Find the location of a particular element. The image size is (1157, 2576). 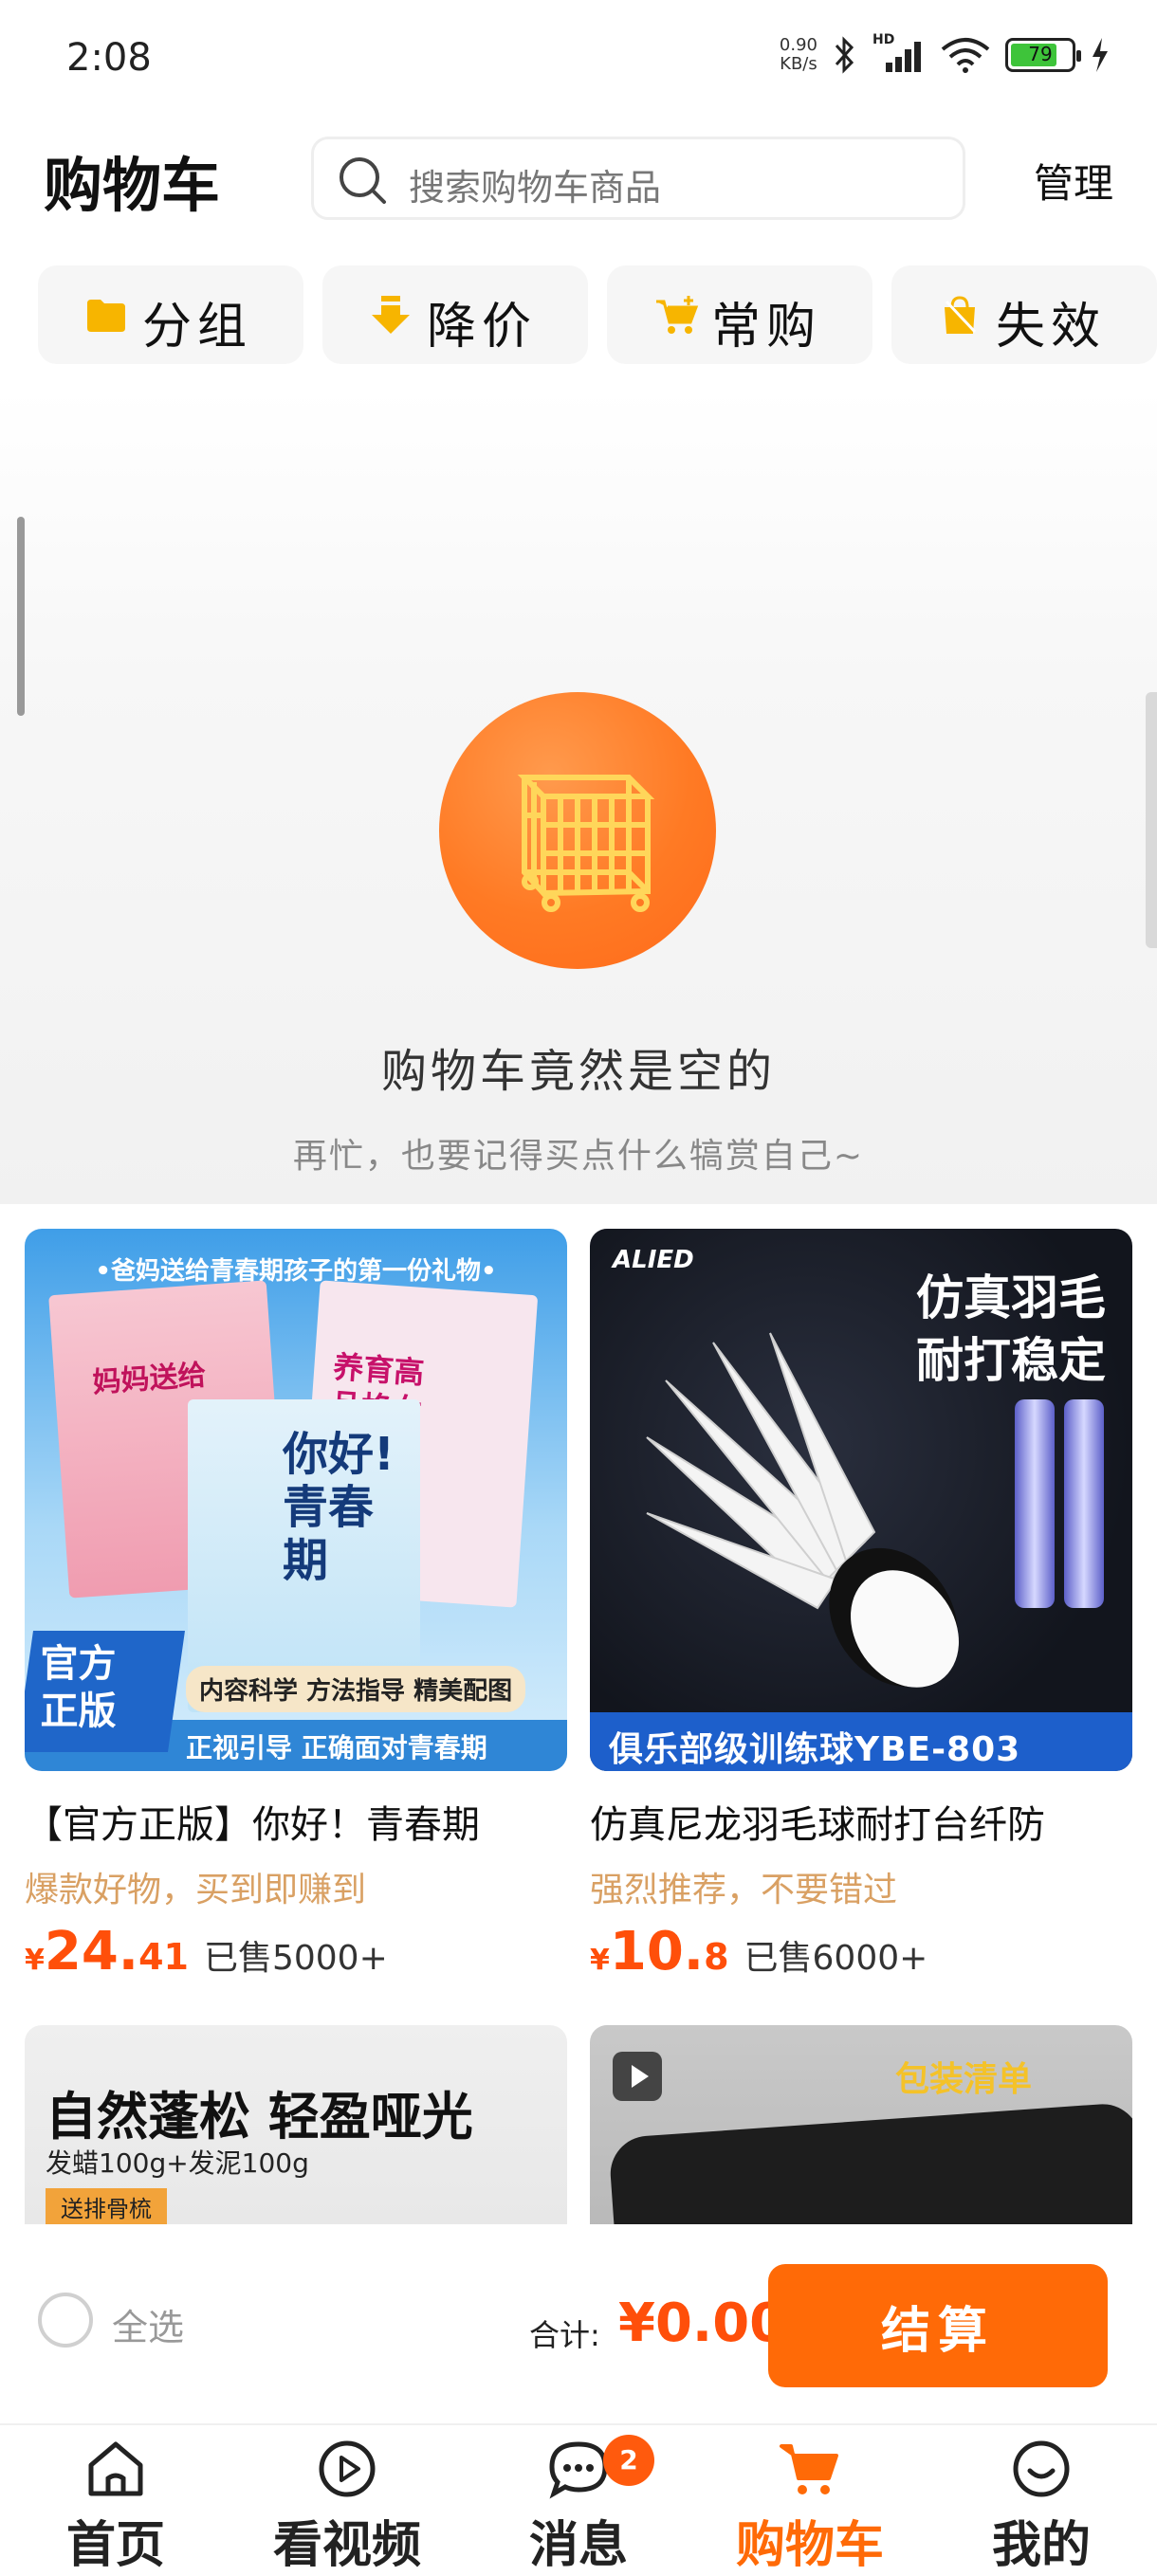

product-name: 仿真尼龙羽毛球耐打台纤防 is located at coordinates (861, 1821).